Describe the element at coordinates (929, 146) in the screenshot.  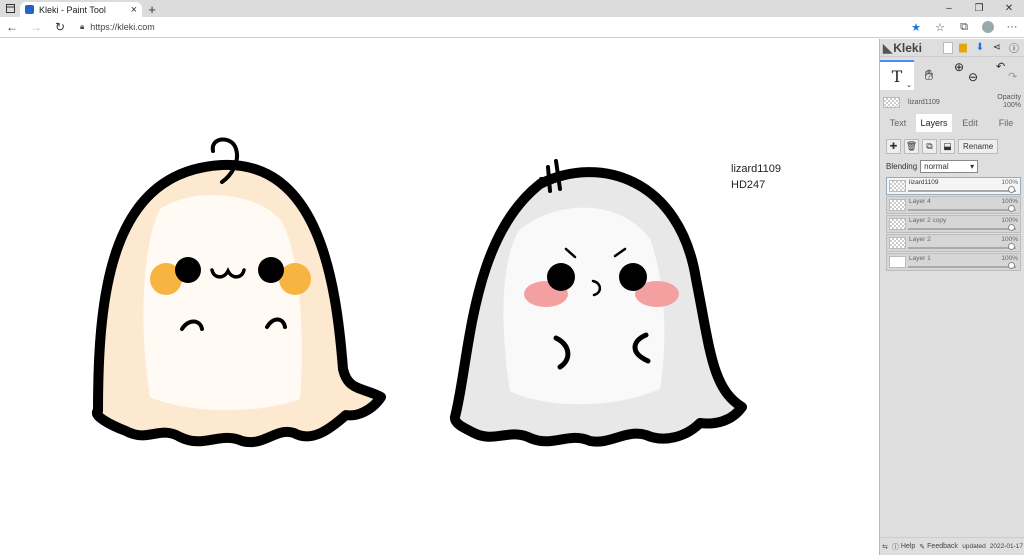
I see `duplicate-layer-icon: ⧉` at that location.